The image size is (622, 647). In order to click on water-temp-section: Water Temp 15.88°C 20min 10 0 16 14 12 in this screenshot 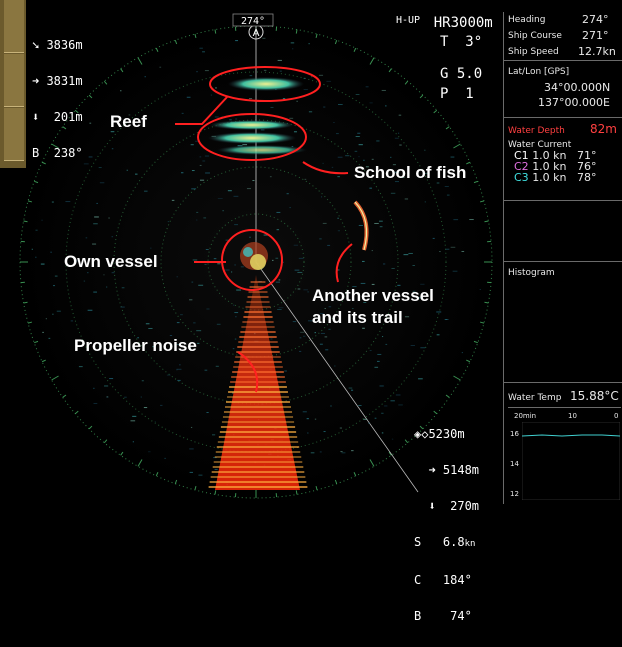, I will do `click(563, 443)`.